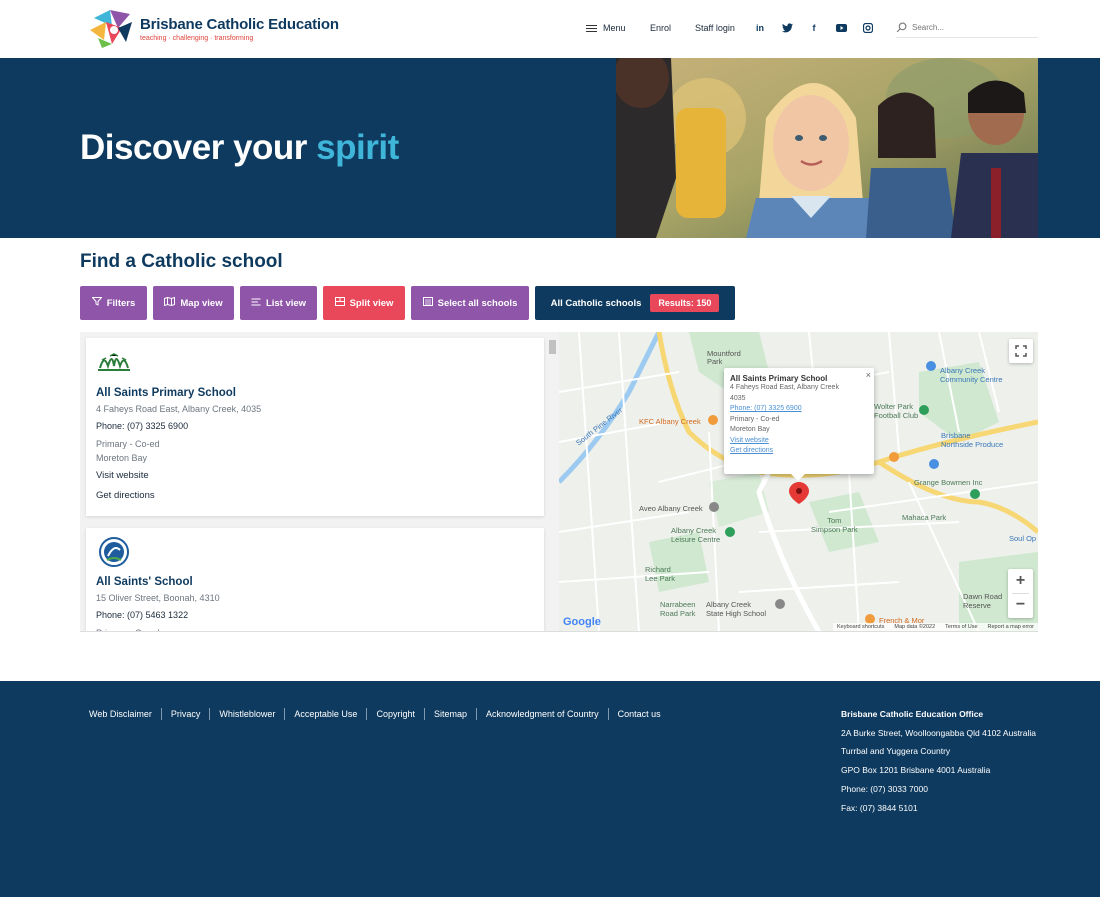 The image size is (1100, 897). Describe the element at coordinates (552, 347) in the screenshot. I see `scrollbar-thumb` at that location.